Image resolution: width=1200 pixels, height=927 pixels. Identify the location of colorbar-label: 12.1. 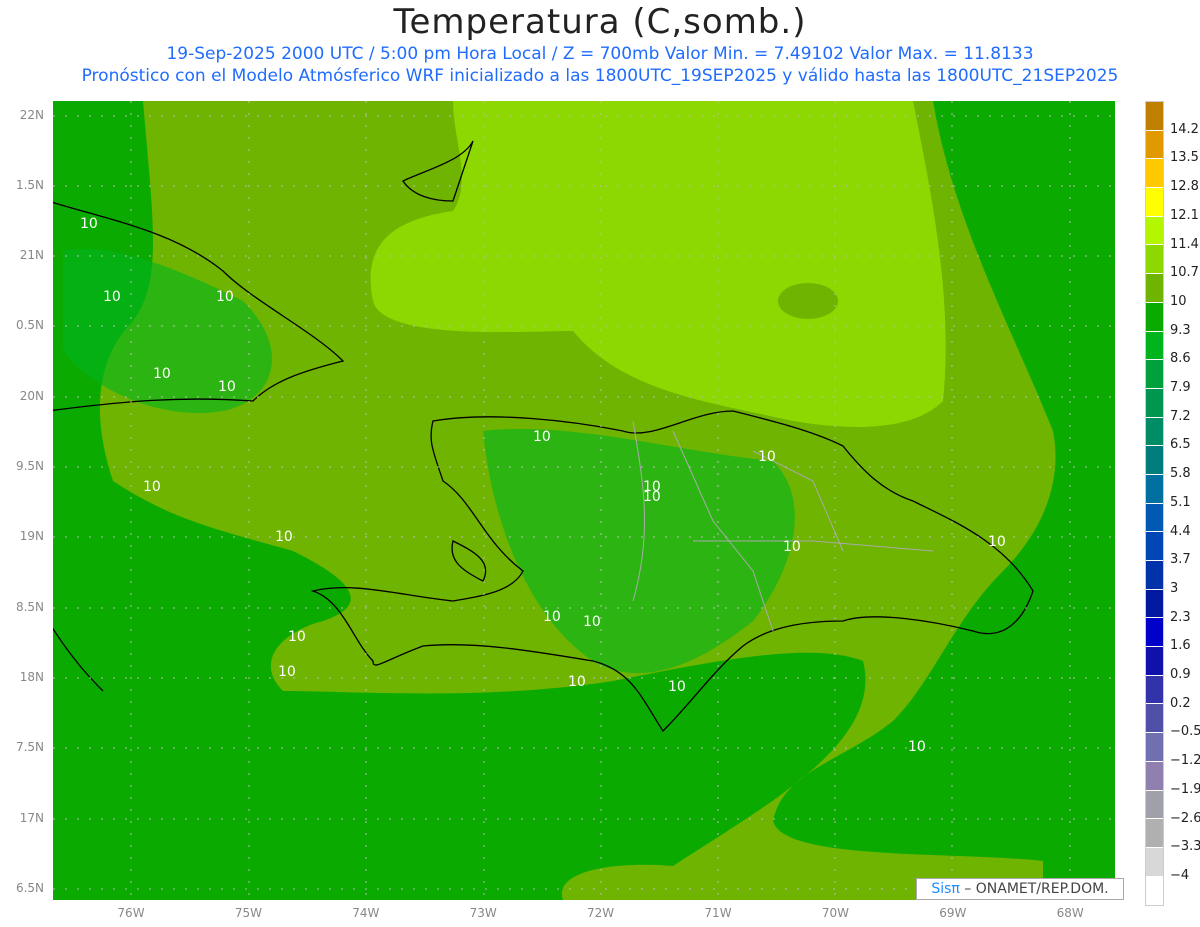
(1184, 215).